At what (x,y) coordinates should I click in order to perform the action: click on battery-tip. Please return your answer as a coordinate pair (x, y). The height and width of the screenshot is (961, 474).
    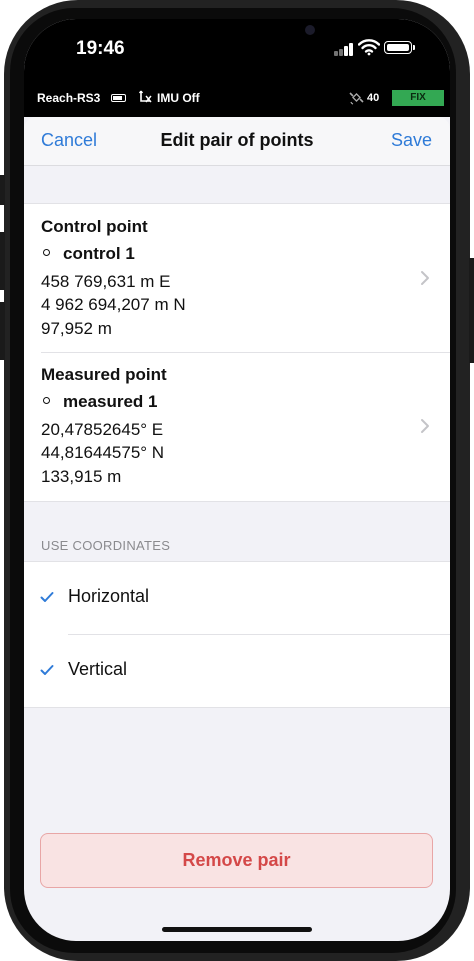
    Looking at the image, I should click on (414, 47).